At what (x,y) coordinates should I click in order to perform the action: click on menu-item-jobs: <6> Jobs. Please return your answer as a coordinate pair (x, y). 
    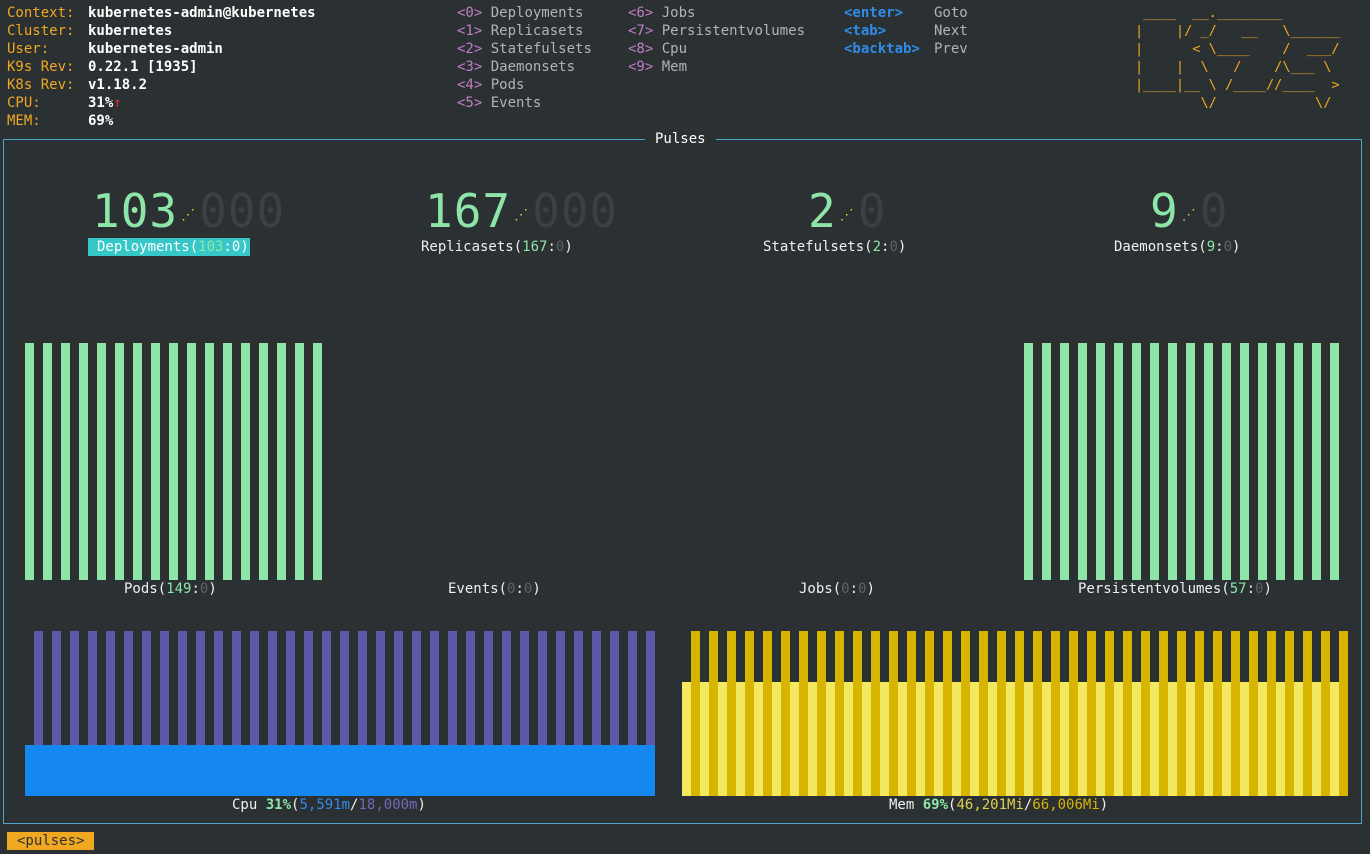
    Looking at the image, I should click on (661, 13).